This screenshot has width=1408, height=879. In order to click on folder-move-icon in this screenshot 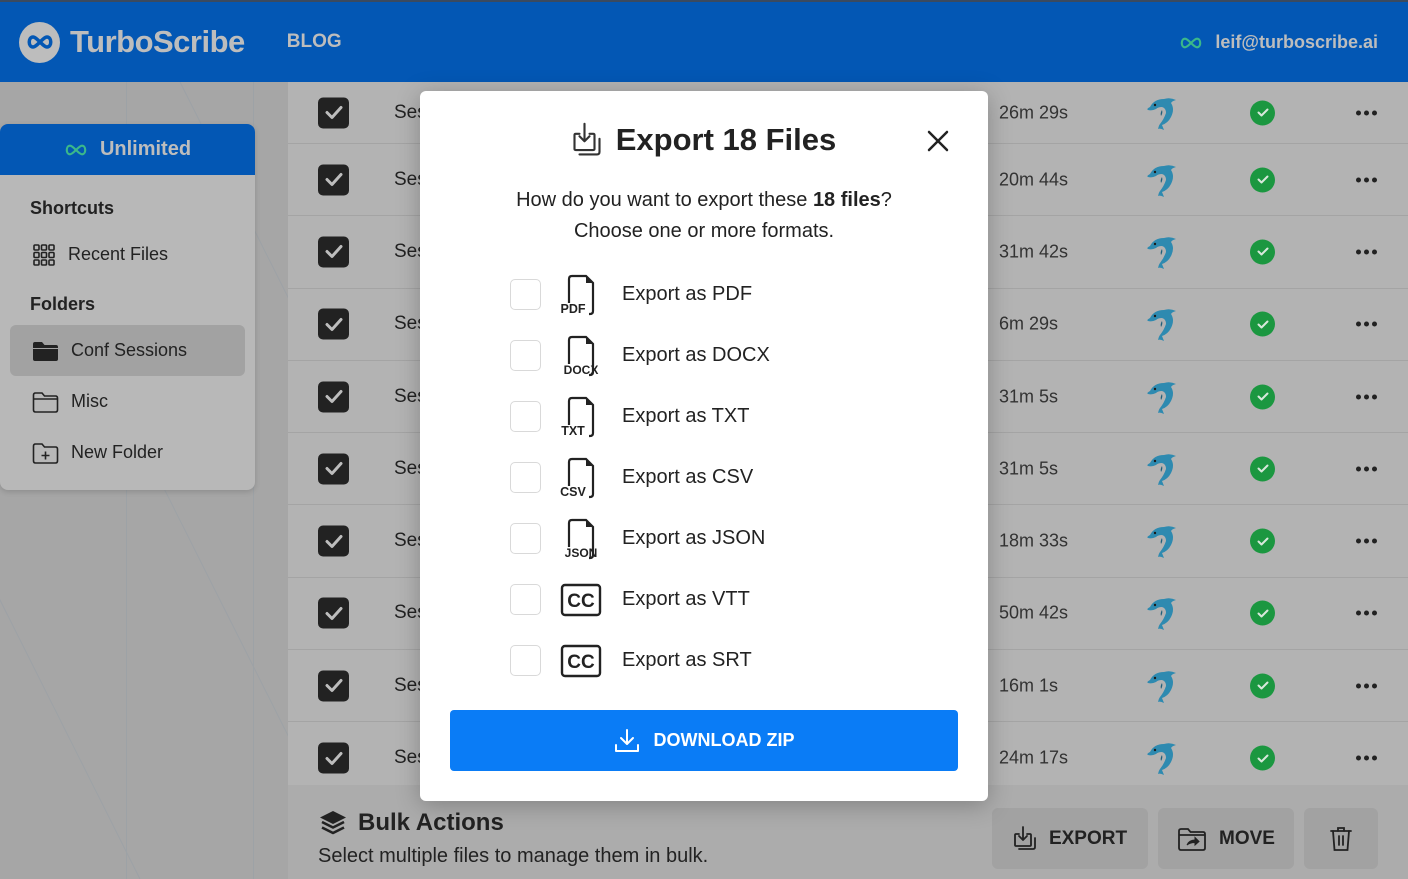, I will do `click(1192, 839)`.